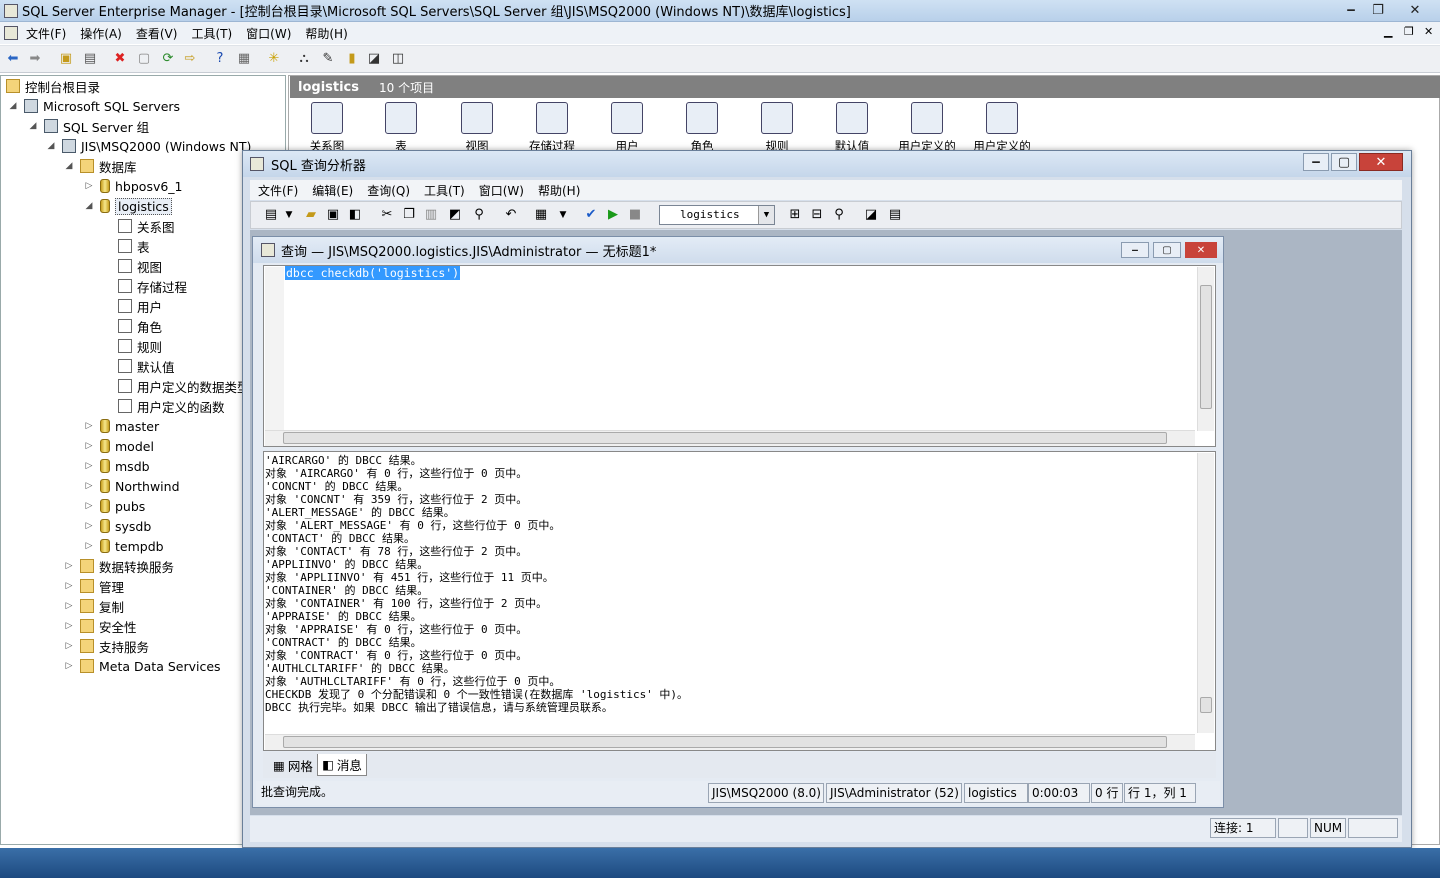 The width and height of the screenshot is (1440, 878). What do you see at coordinates (94, 606) in the screenshot?
I see `tree-node-folder: ▷ 复制` at bounding box center [94, 606].